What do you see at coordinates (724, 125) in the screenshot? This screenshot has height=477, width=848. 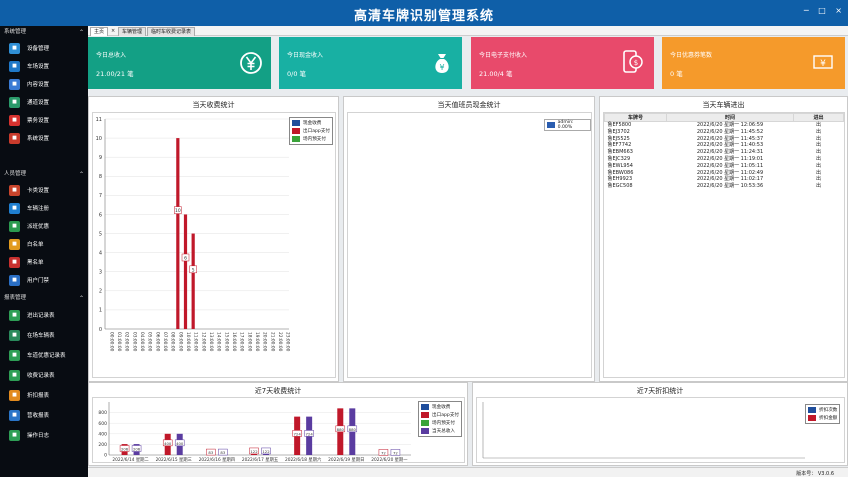 I see `table-row: 鲁EF5800 2022/6/20 星期一 12:06:59 出` at bounding box center [724, 125].